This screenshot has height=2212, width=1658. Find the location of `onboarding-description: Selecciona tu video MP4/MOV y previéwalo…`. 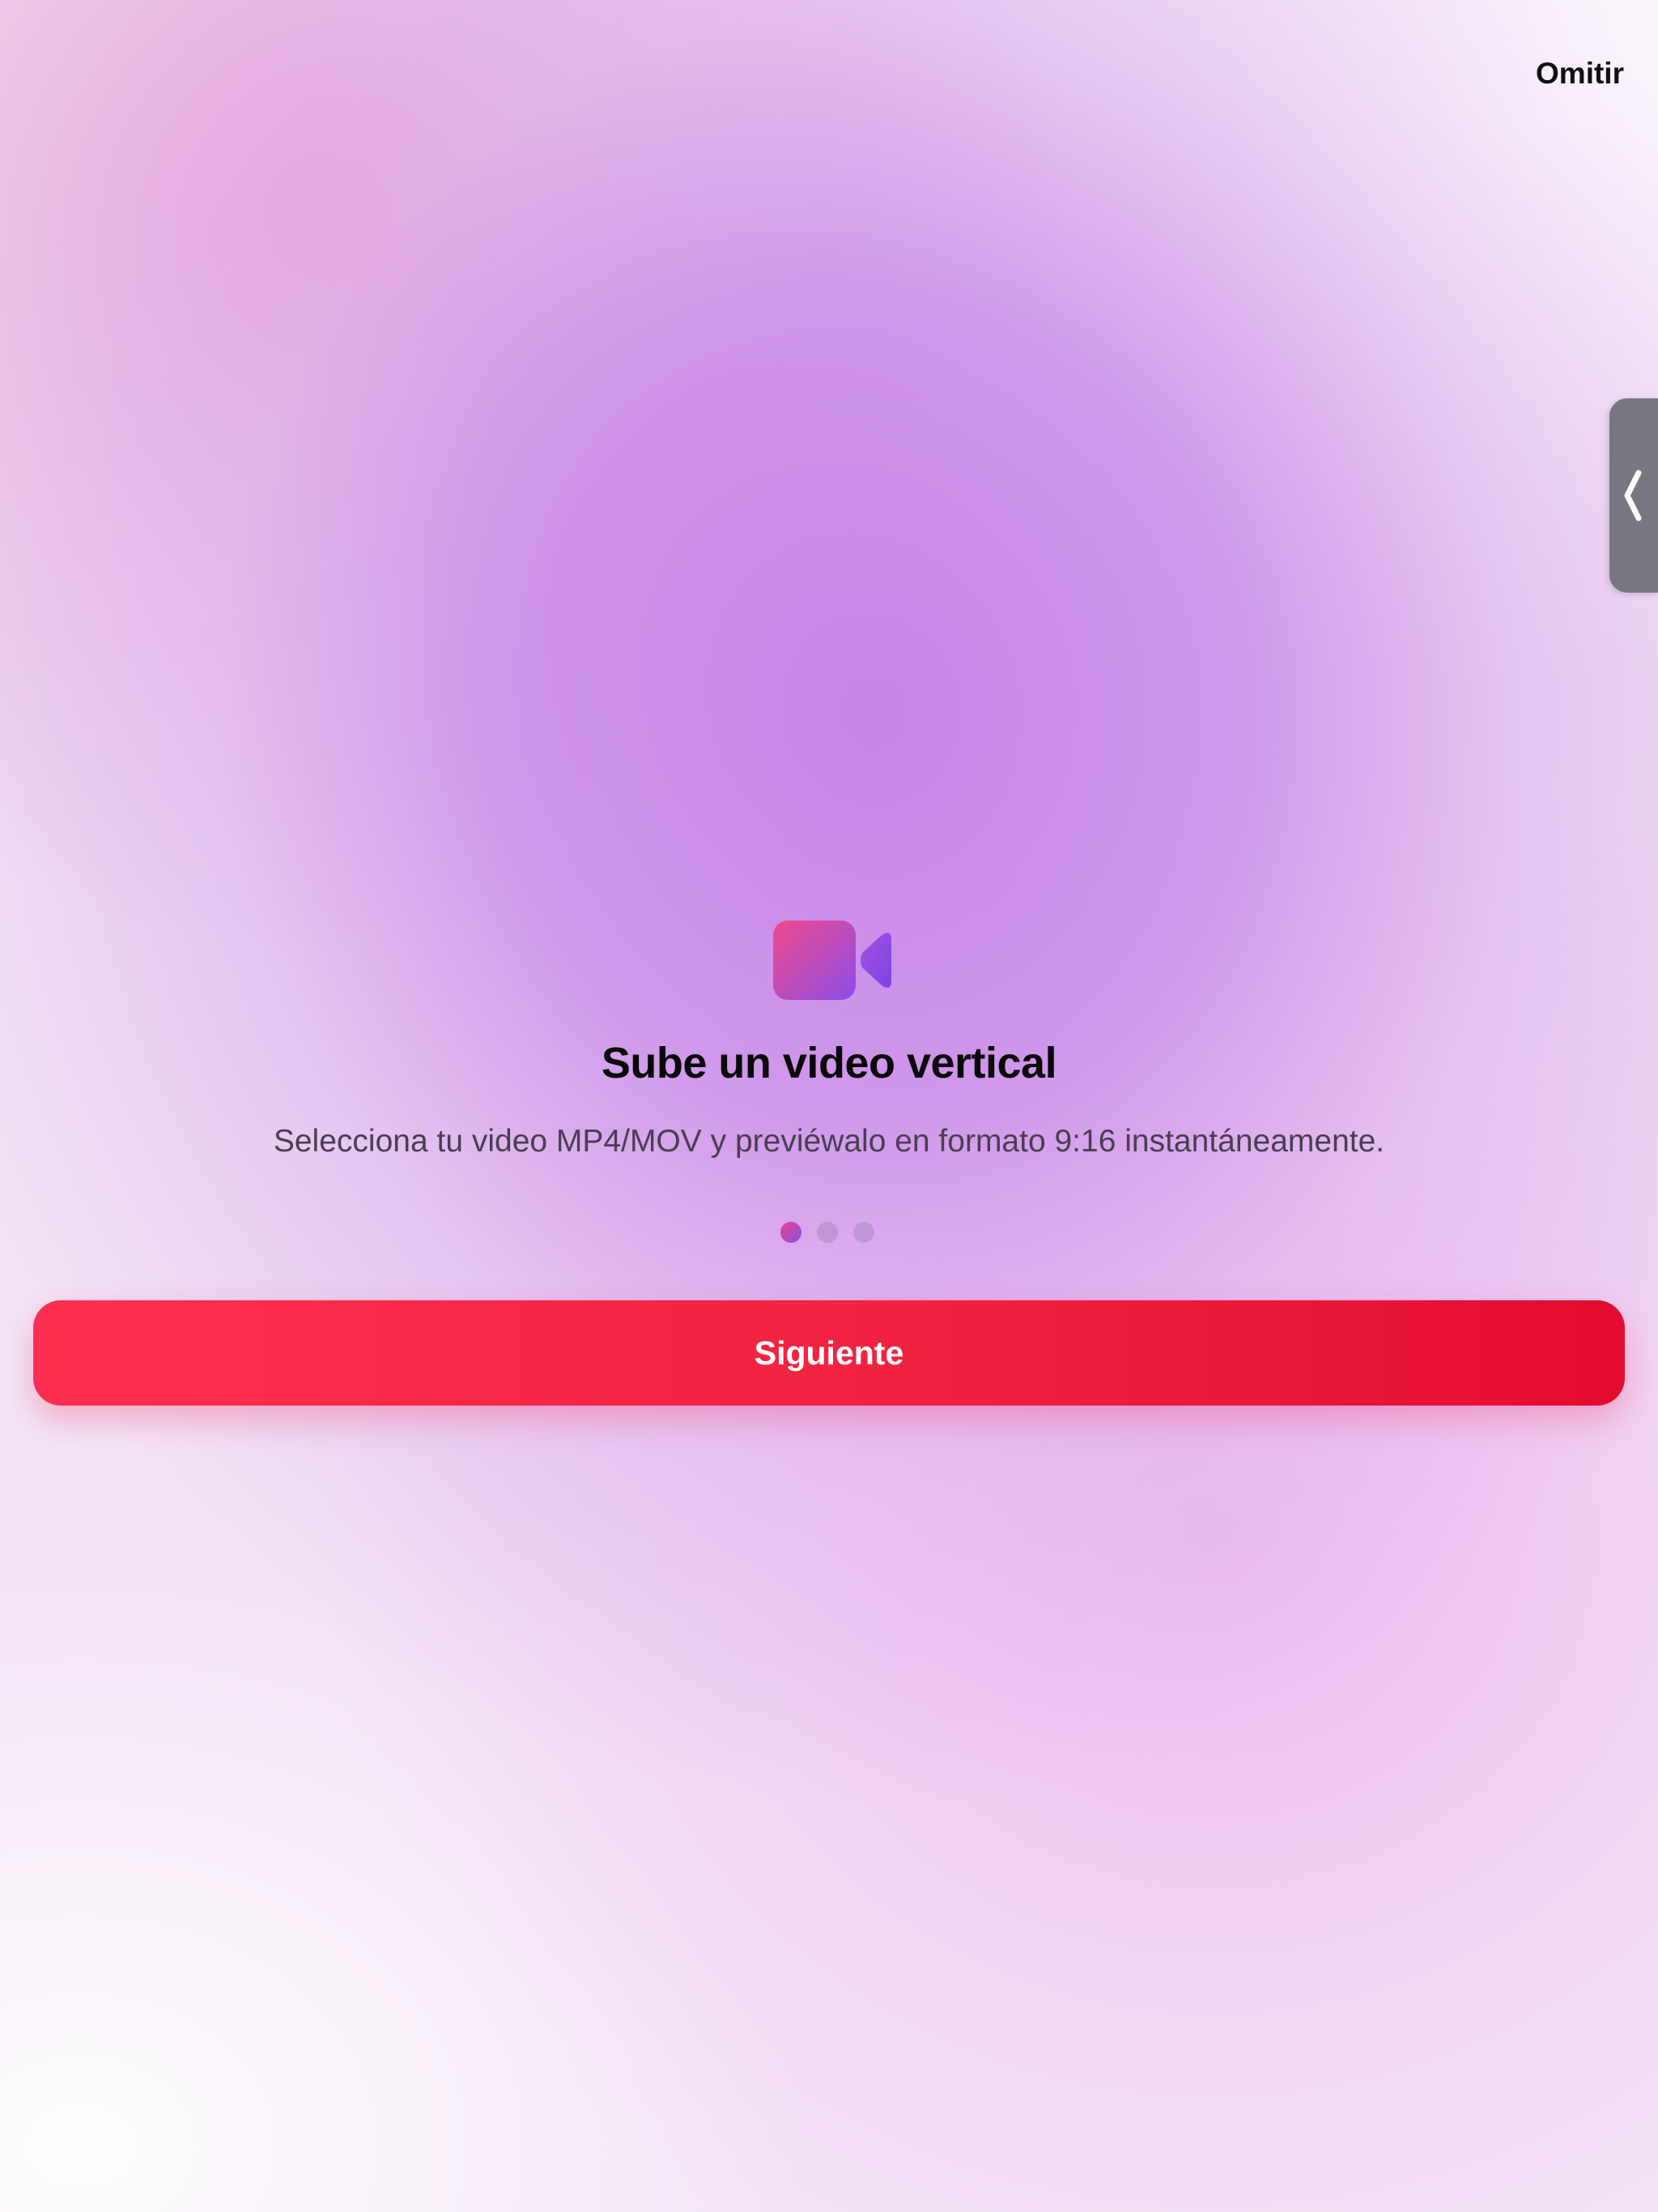

onboarding-description: Selecciona tu video MP4/MOV y previéwalo… is located at coordinates (829, 1142).